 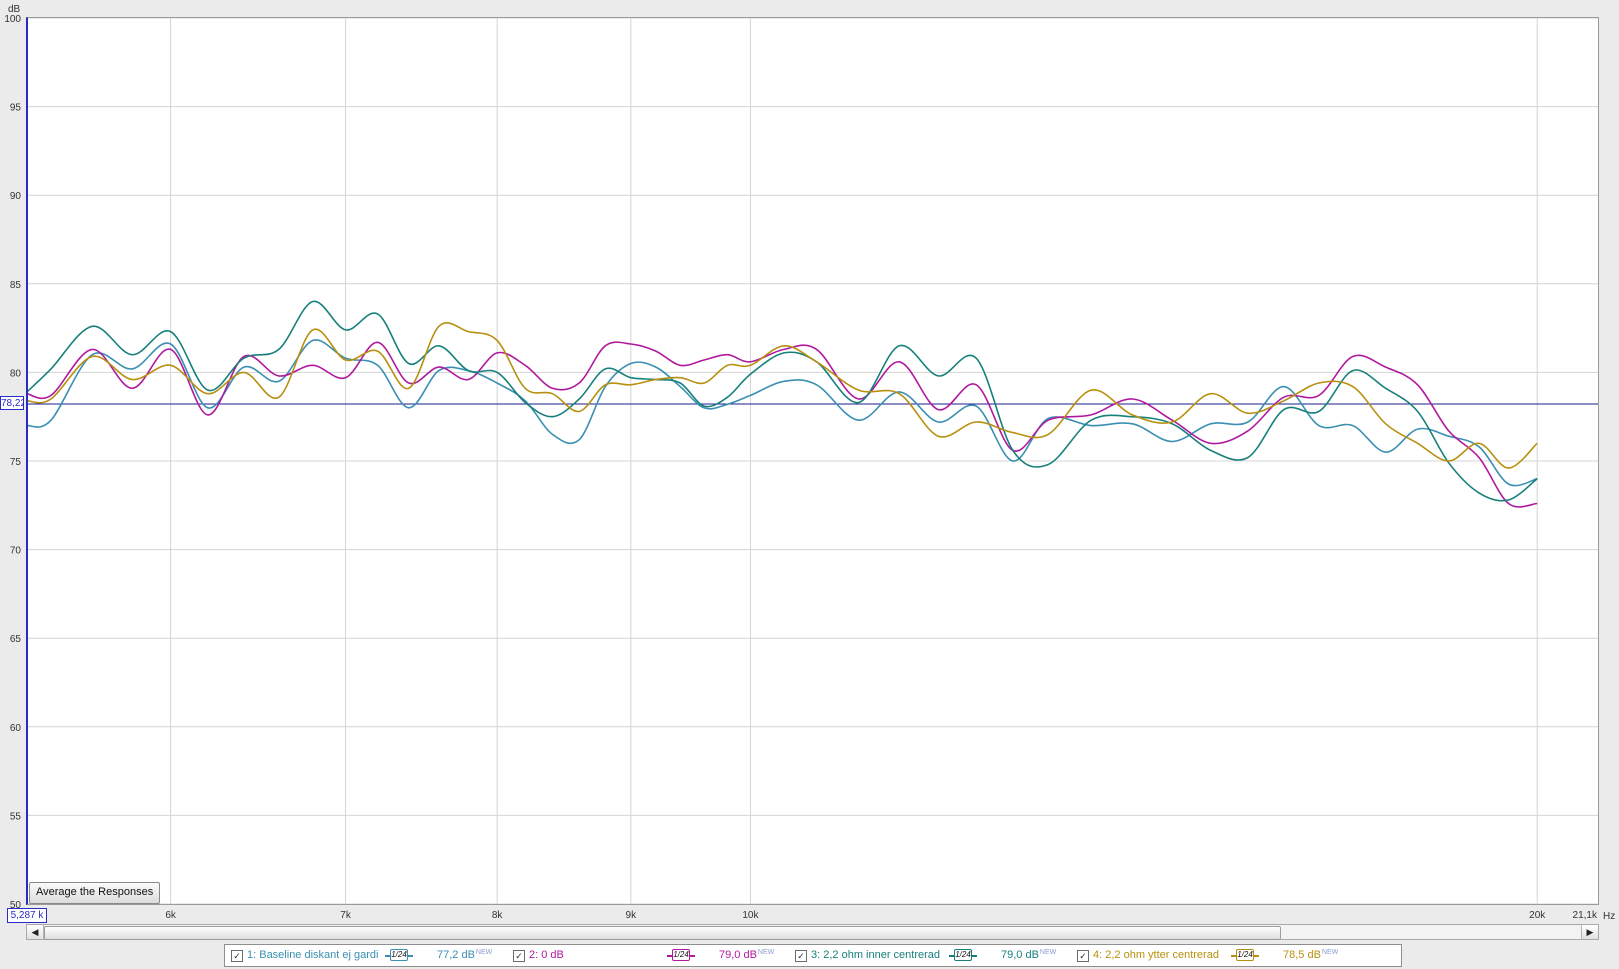 What do you see at coordinates (27, 915) in the screenshot?
I see `cursor-frequency-readout: 5,287 k` at bounding box center [27, 915].